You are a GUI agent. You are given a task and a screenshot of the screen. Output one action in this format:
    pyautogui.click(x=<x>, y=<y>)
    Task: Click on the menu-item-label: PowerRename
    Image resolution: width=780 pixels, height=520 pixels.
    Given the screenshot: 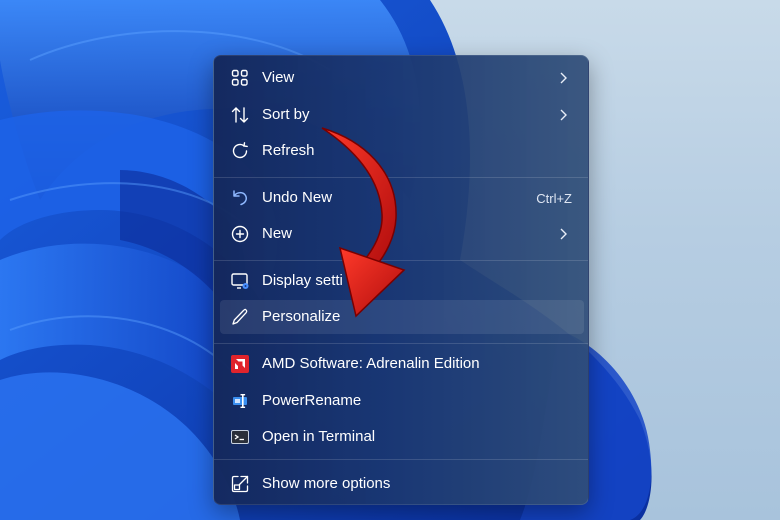 What is the action you would take?
    pyautogui.click(x=312, y=400)
    